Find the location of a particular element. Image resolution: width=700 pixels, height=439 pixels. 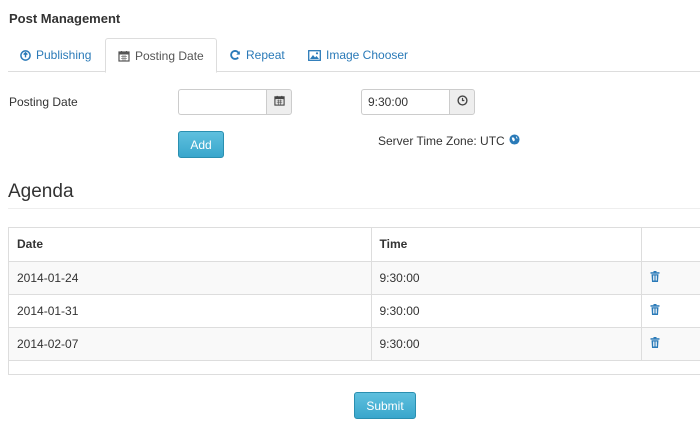

clock-button is located at coordinates (462, 102).